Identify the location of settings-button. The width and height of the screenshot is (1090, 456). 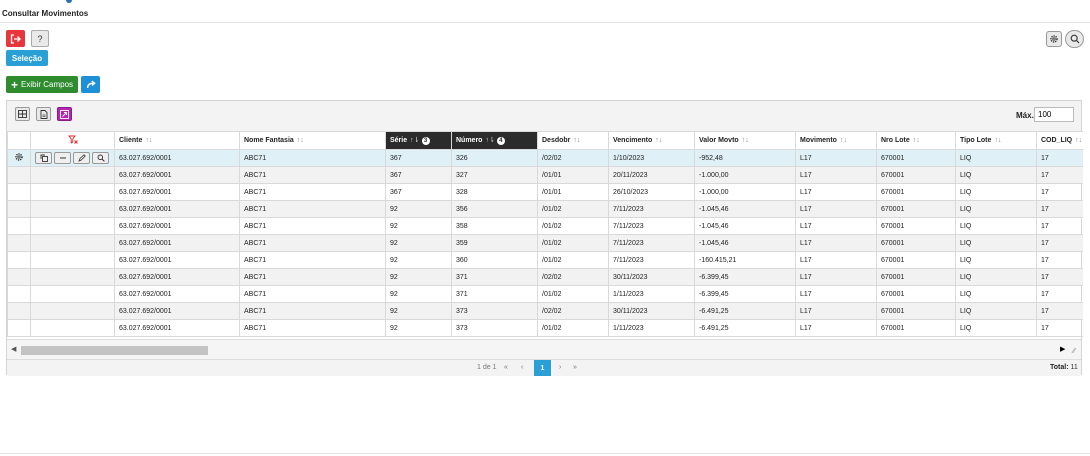
(1054, 39).